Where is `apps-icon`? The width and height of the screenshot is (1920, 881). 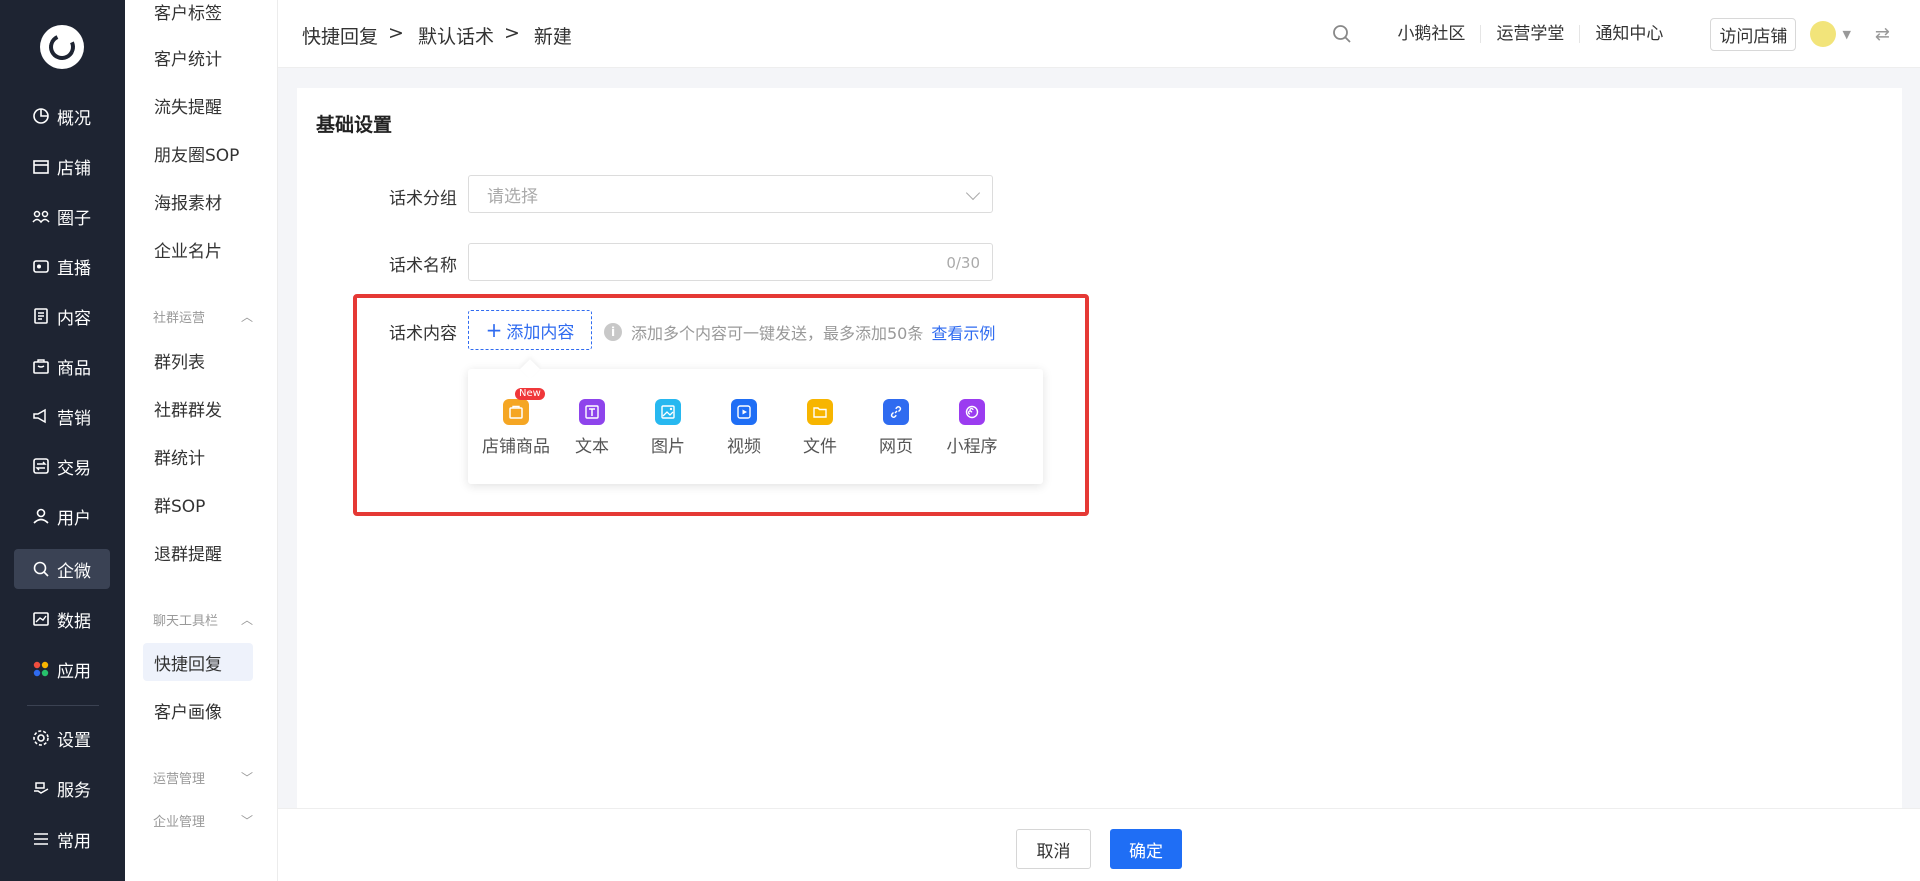
apps-icon is located at coordinates (41, 669).